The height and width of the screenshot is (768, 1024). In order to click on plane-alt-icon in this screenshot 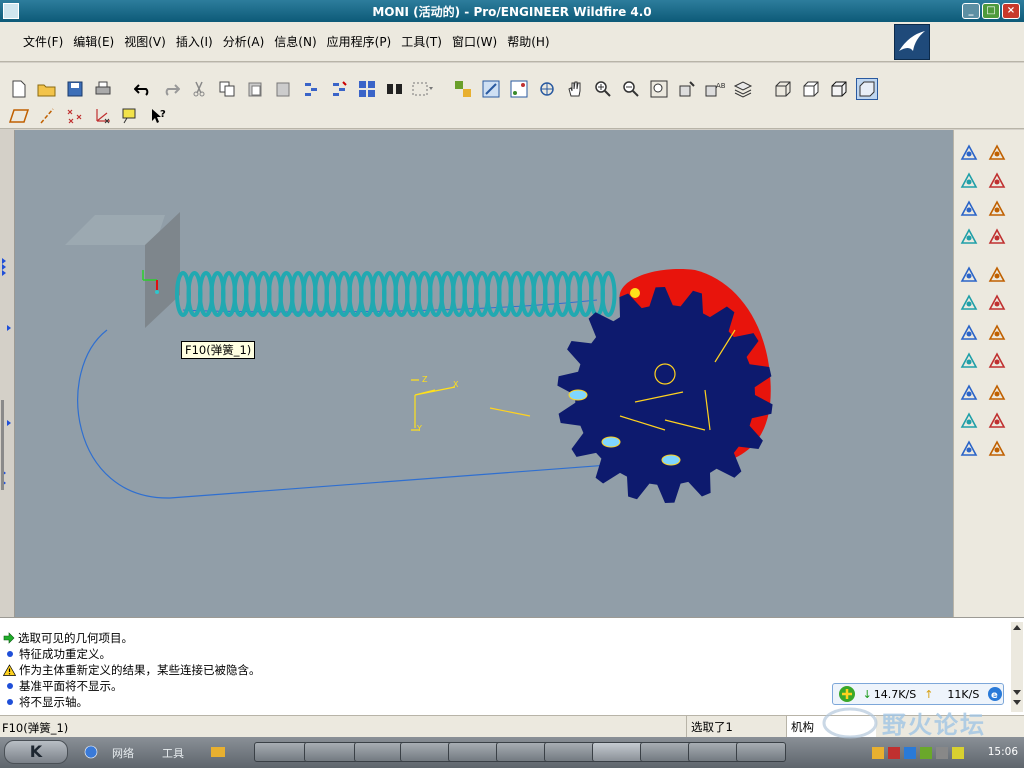, I will do `click(997, 333)`.